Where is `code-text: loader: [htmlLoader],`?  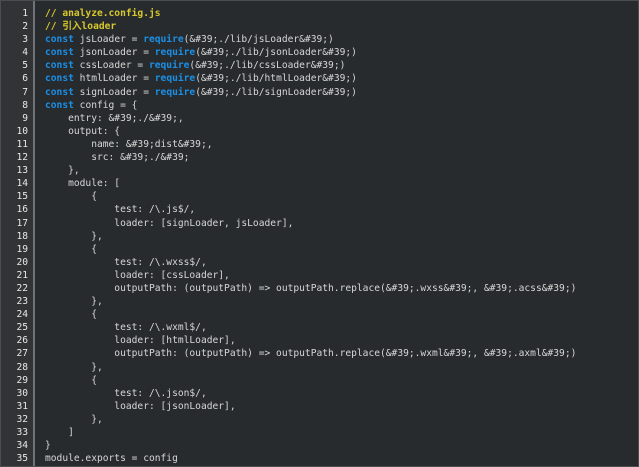
code-text: loader: [htmlLoader], is located at coordinates (140, 340).